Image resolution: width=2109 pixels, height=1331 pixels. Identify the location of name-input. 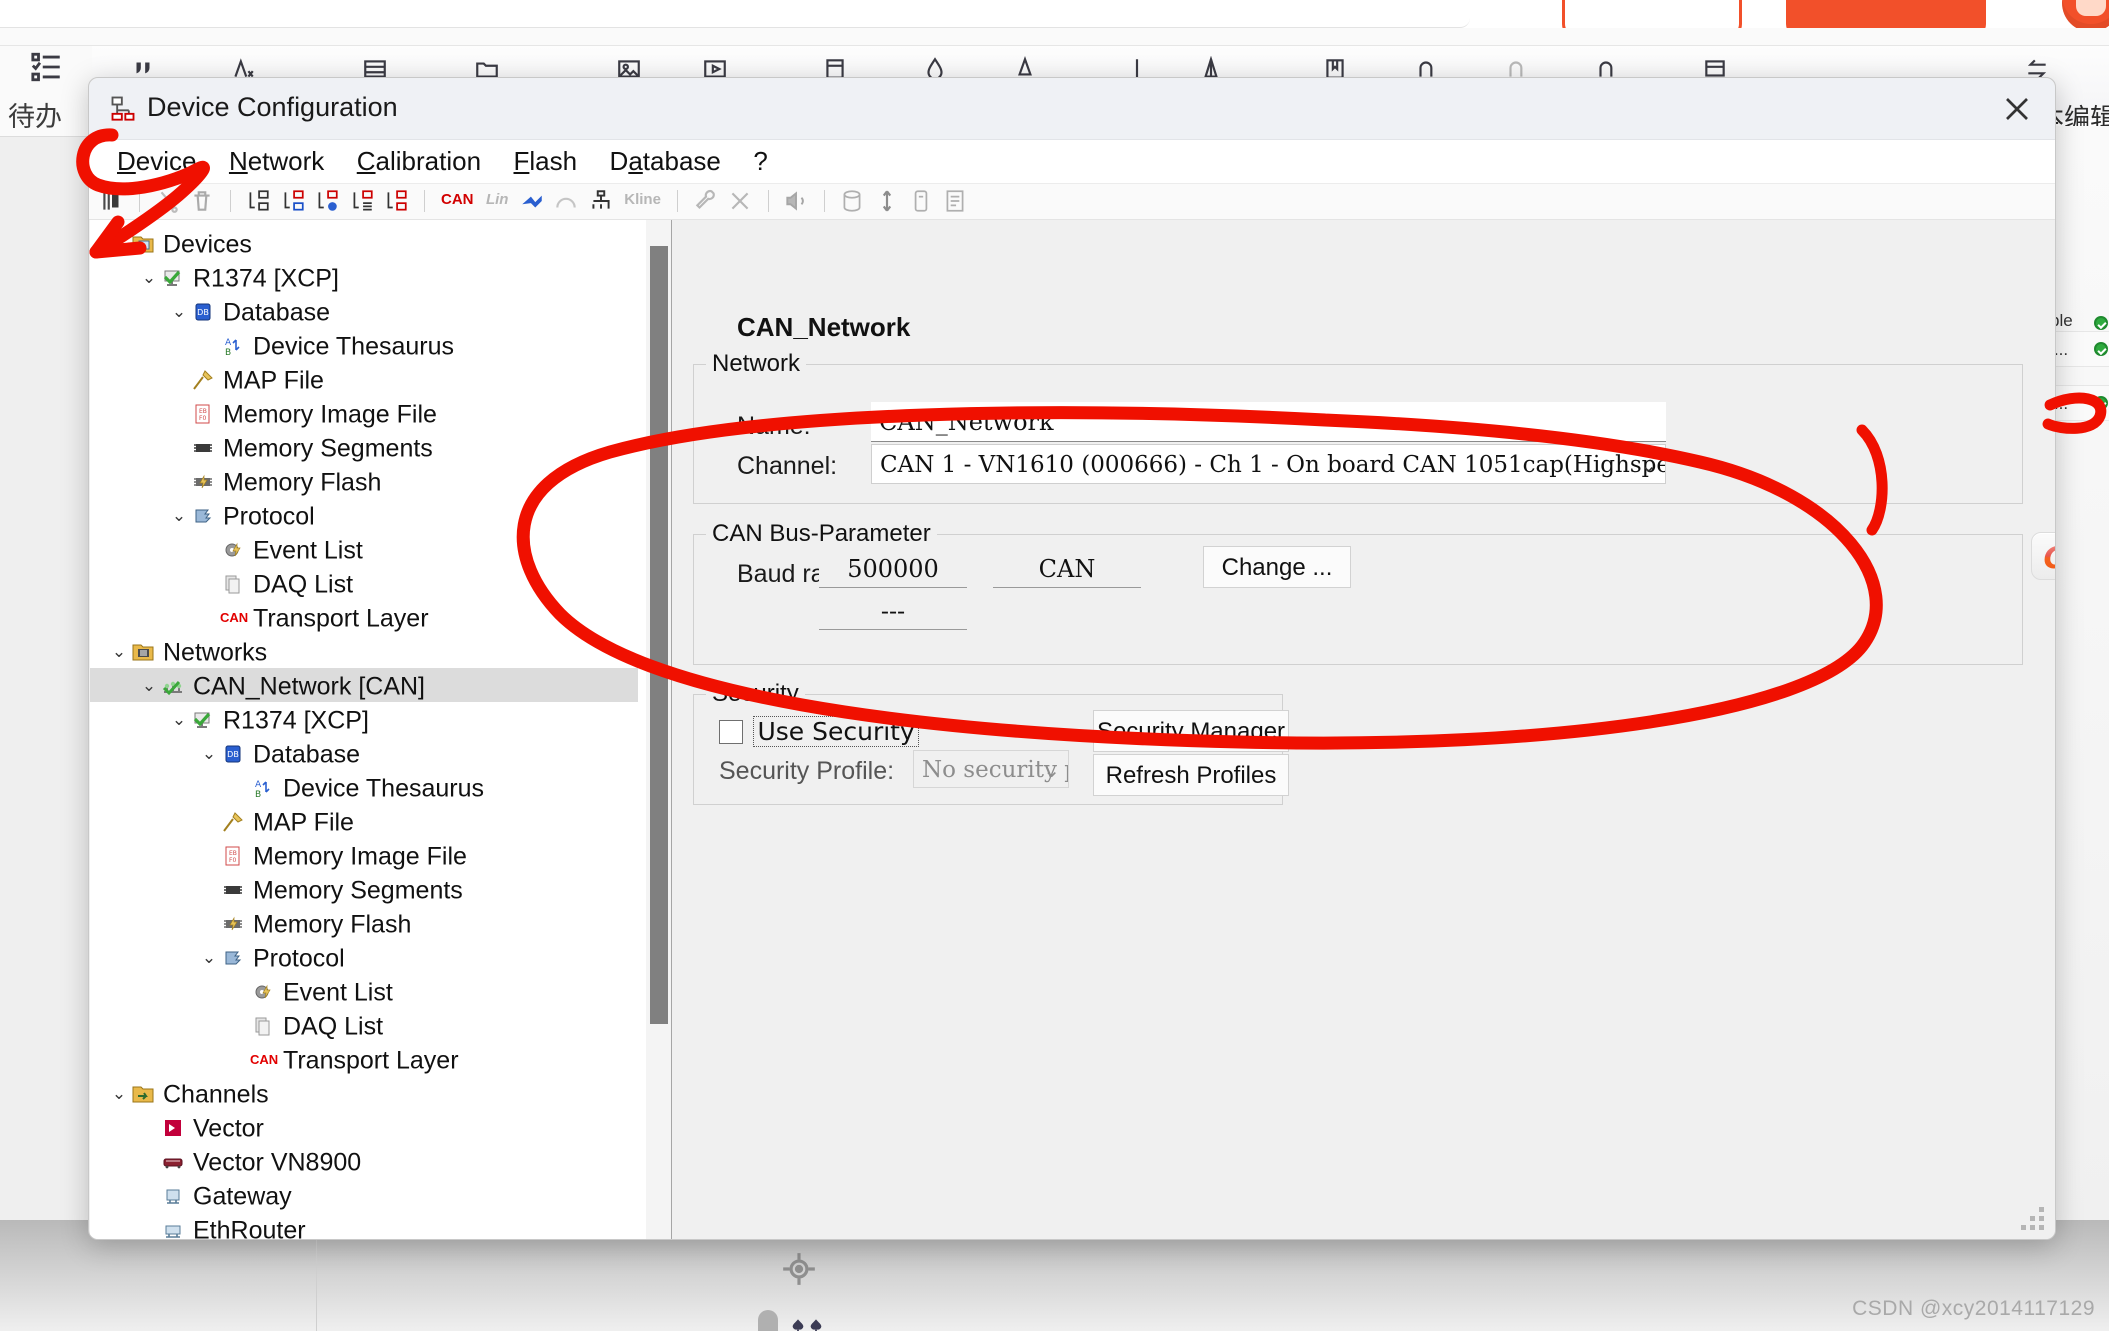
(1268, 422).